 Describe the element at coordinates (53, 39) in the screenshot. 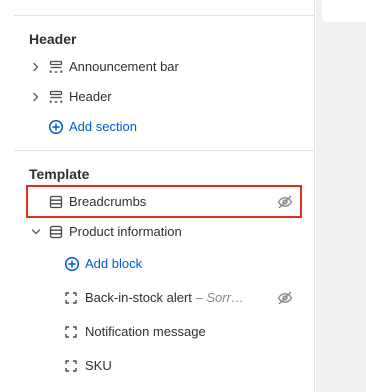

I see `section-group-title-header: Header` at that location.